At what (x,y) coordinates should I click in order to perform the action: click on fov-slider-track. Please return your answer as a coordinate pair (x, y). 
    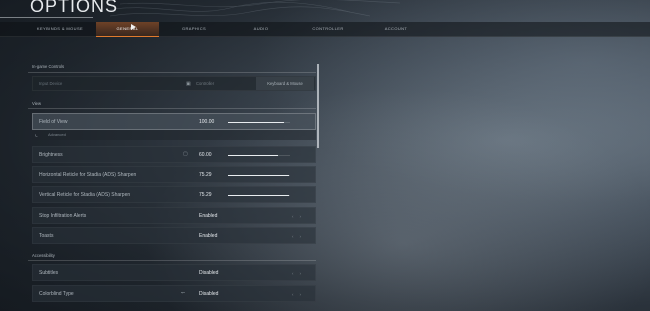
    Looking at the image, I should click on (259, 122).